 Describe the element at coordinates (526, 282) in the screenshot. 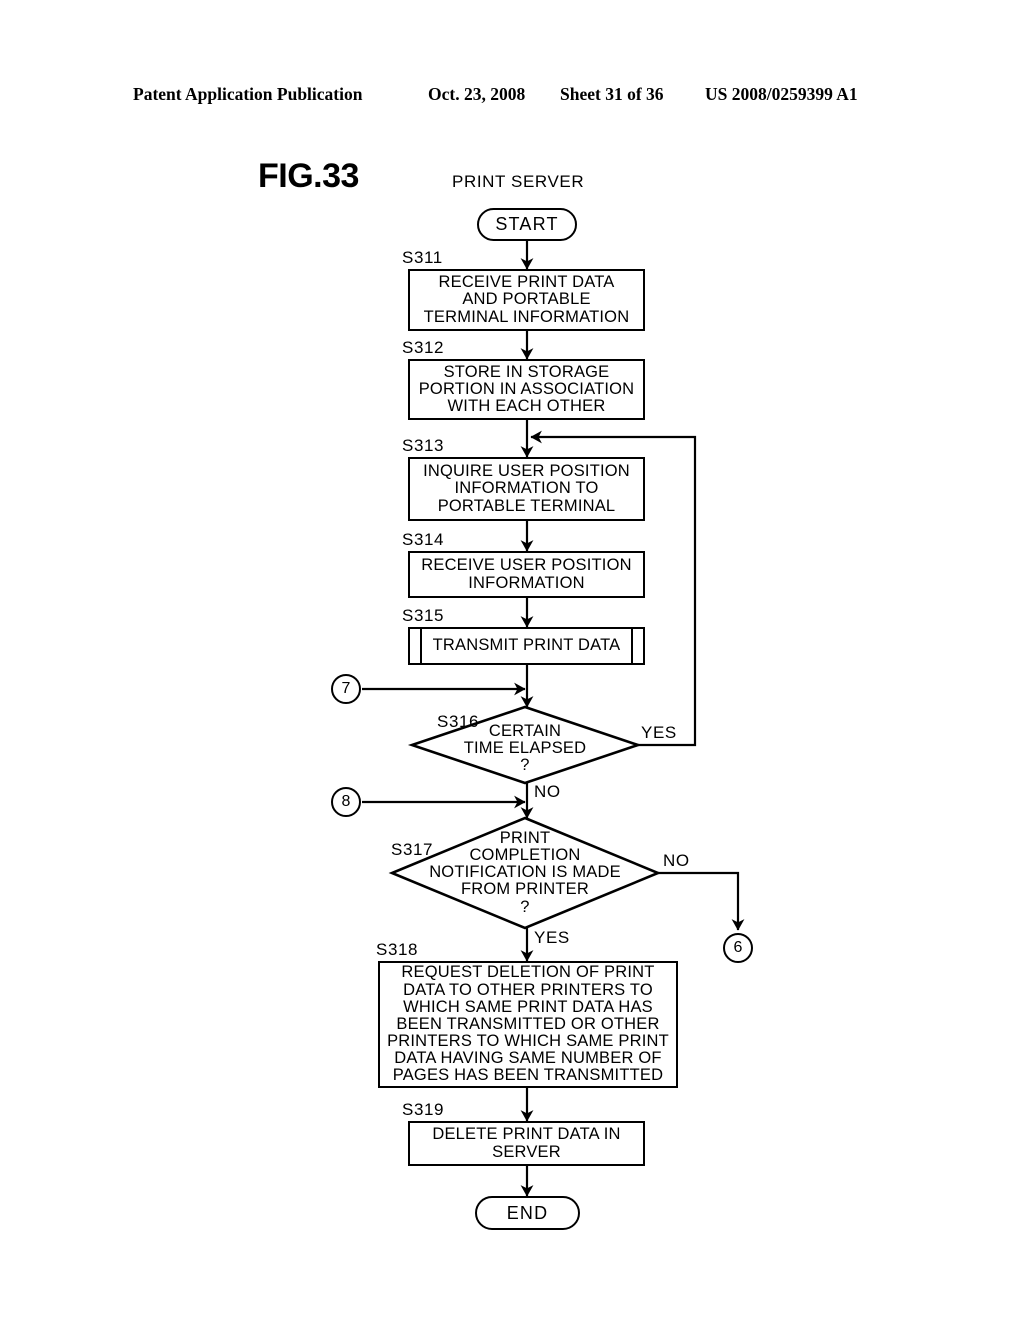

I see `s311-line-1: RECEIVE PRINT DATA` at that location.